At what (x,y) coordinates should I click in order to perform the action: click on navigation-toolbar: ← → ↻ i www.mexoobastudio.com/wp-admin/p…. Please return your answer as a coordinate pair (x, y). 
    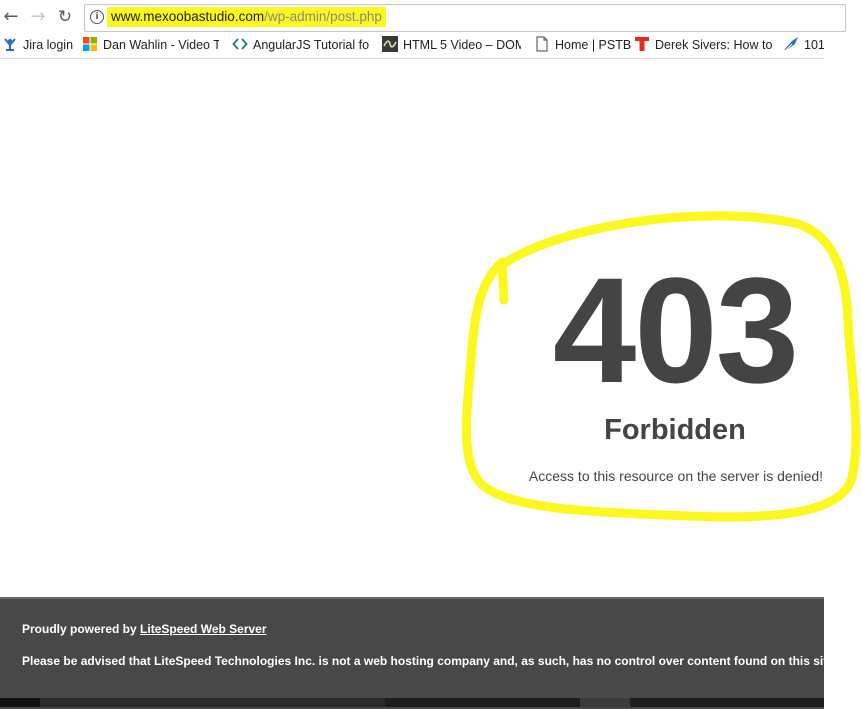
    Looking at the image, I should click on (423, 18).